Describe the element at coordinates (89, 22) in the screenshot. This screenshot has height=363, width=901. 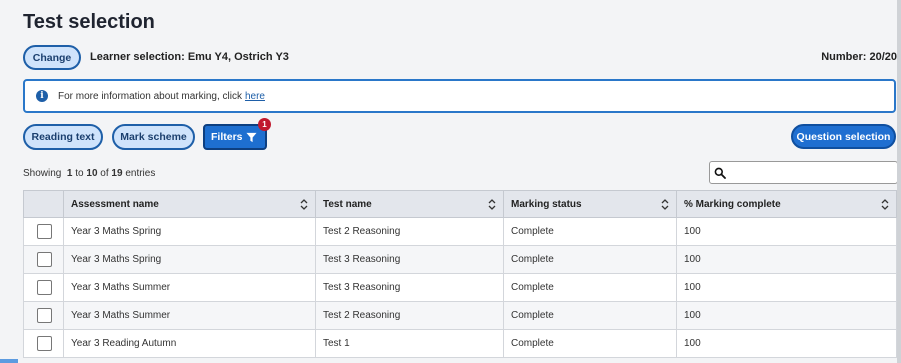
I see `page-title: Test selection` at that location.